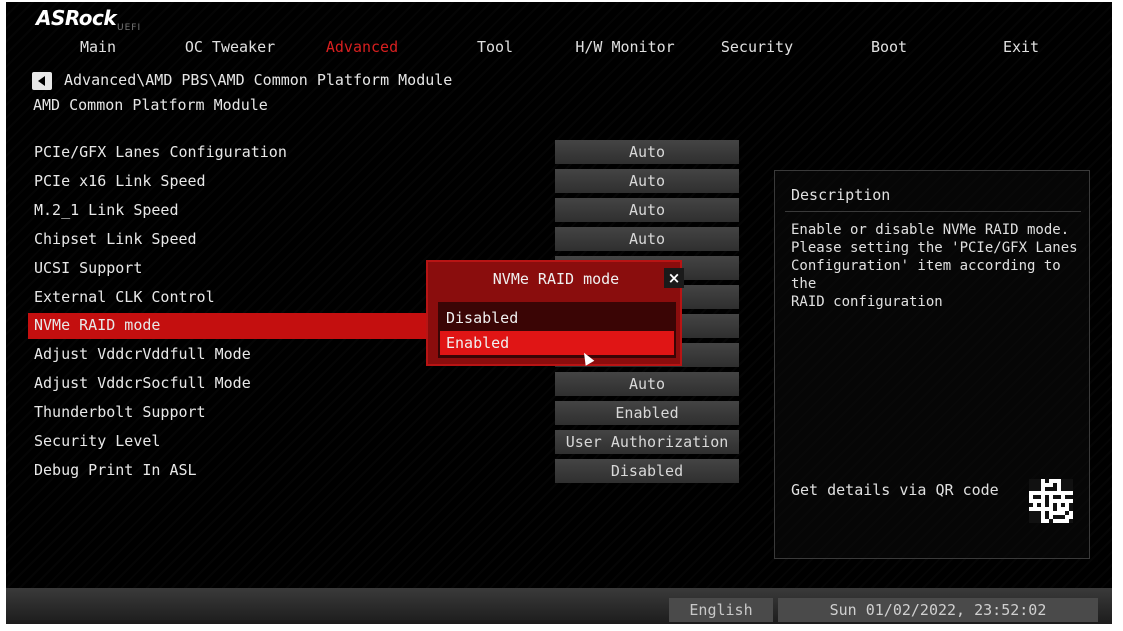  Describe the element at coordinates (142, 354) in the screenshot. I see `setting-label: Adjust VddcrVddfull Mode` at that location.